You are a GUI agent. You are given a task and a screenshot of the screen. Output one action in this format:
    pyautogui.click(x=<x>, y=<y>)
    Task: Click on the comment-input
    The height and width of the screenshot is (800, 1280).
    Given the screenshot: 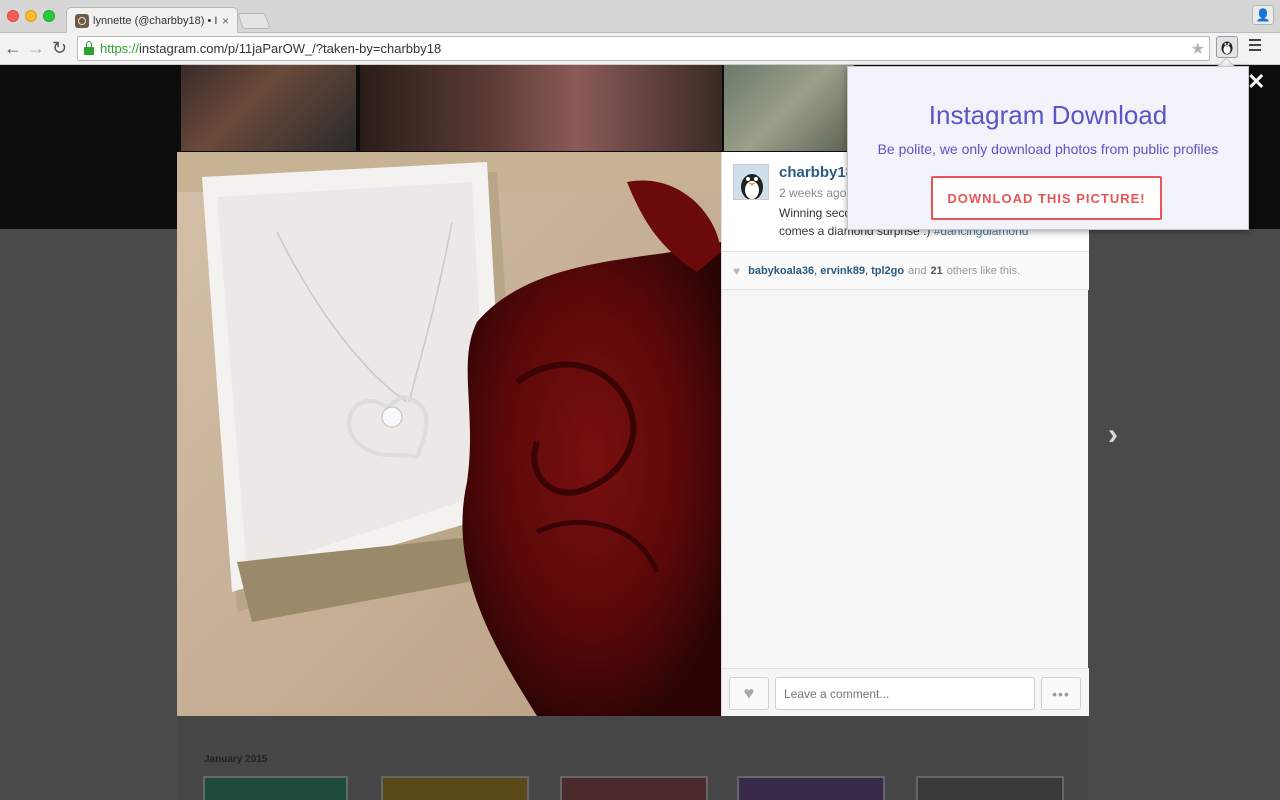 What is the action you would take?
    pyautogui.click(x=905, y=693)
    